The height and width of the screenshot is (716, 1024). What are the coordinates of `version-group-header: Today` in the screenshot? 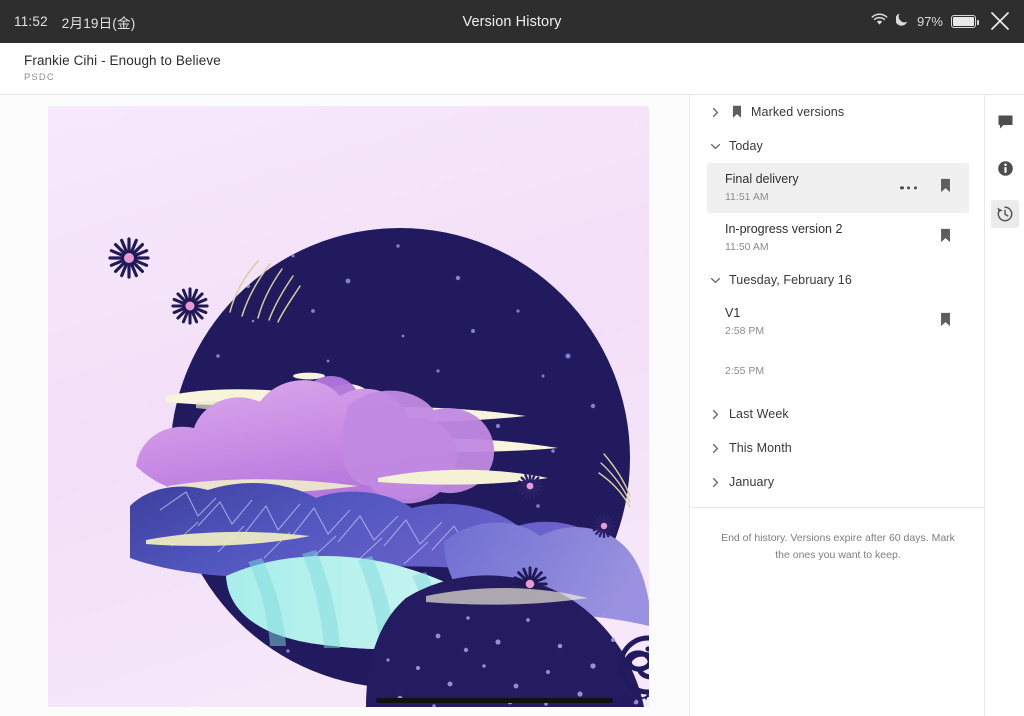 It's located at (838, 146).